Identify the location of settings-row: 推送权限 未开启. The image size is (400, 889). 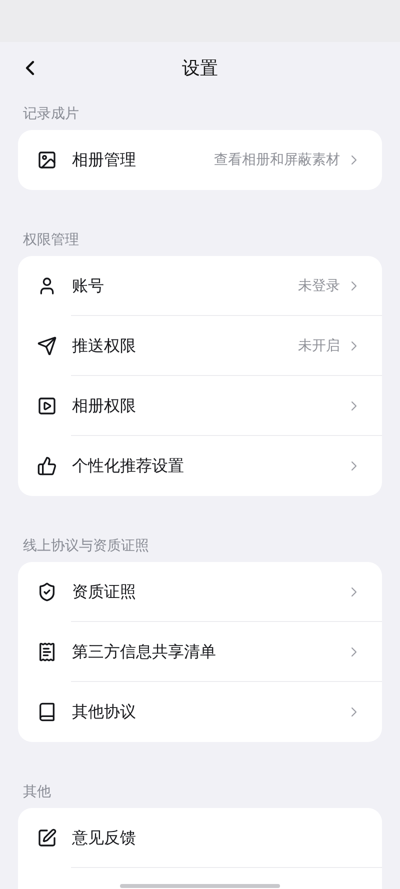
(200, 346).